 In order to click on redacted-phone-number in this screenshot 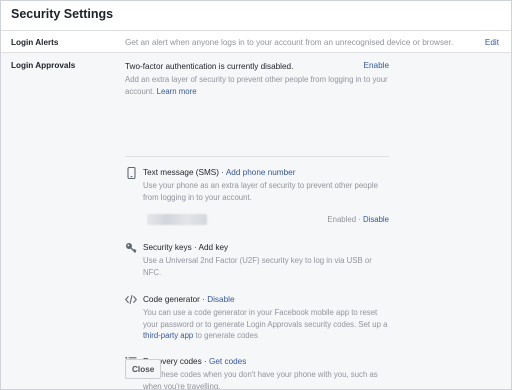, I will do `click(177, 219)`.